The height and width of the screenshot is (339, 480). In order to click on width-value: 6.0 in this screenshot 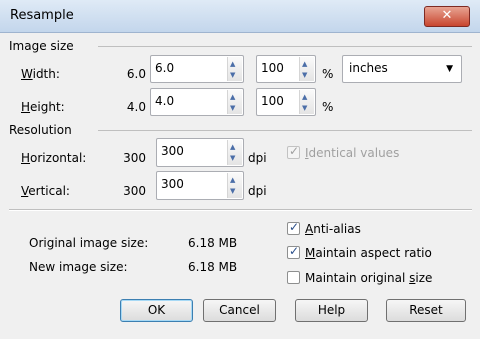, I will do `click(165, 68)`.